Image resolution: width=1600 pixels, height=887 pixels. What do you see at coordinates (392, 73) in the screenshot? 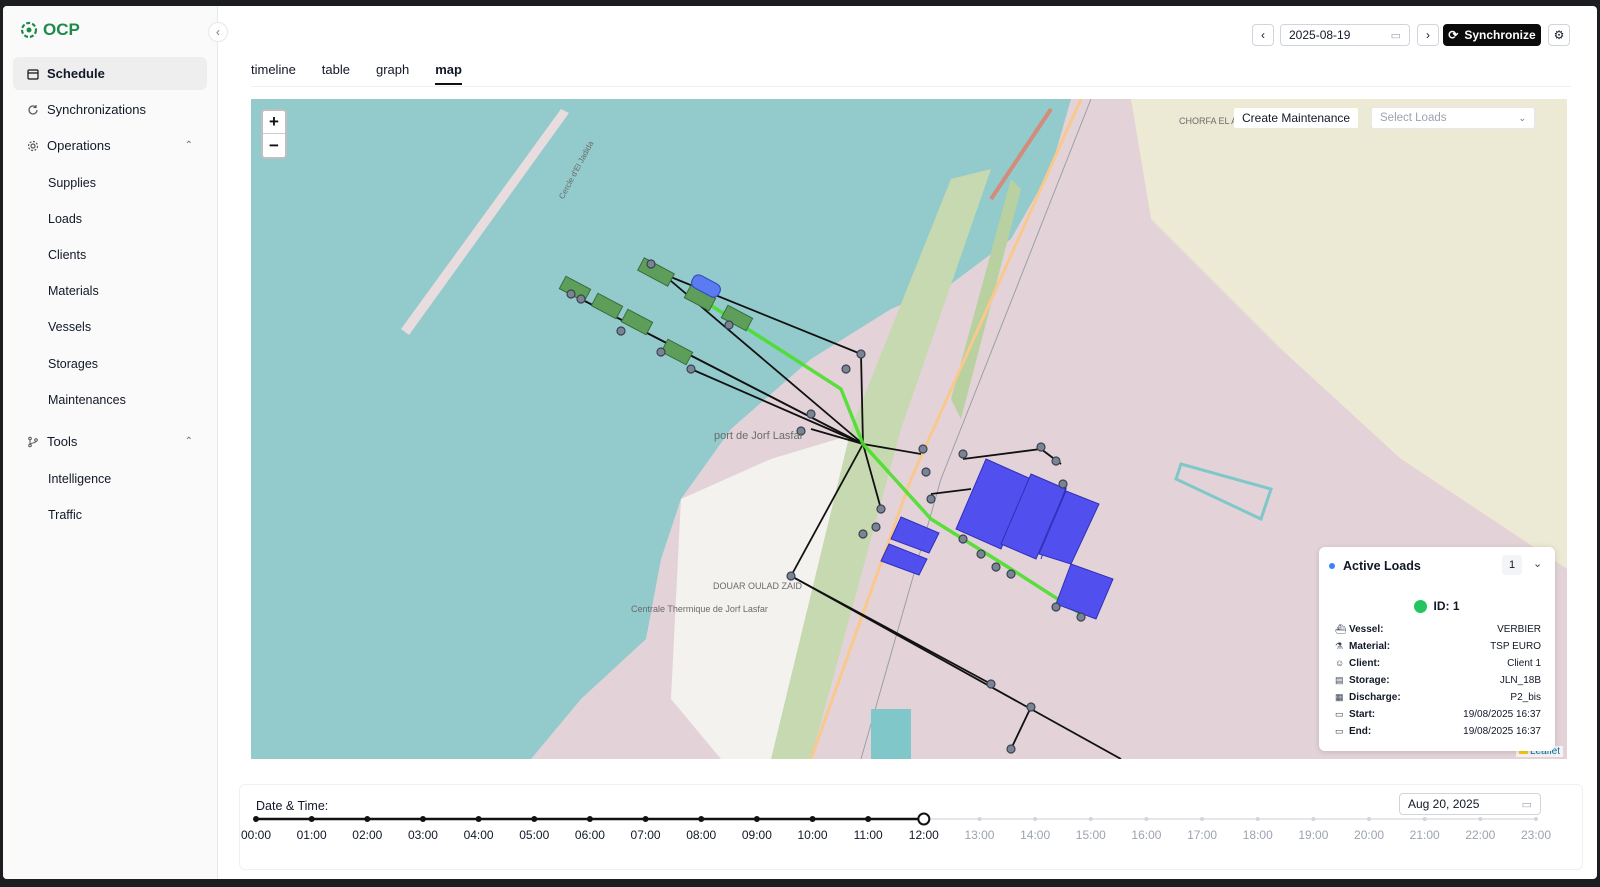
I see `tab-graph: graph` at bounding box center [392, 73].